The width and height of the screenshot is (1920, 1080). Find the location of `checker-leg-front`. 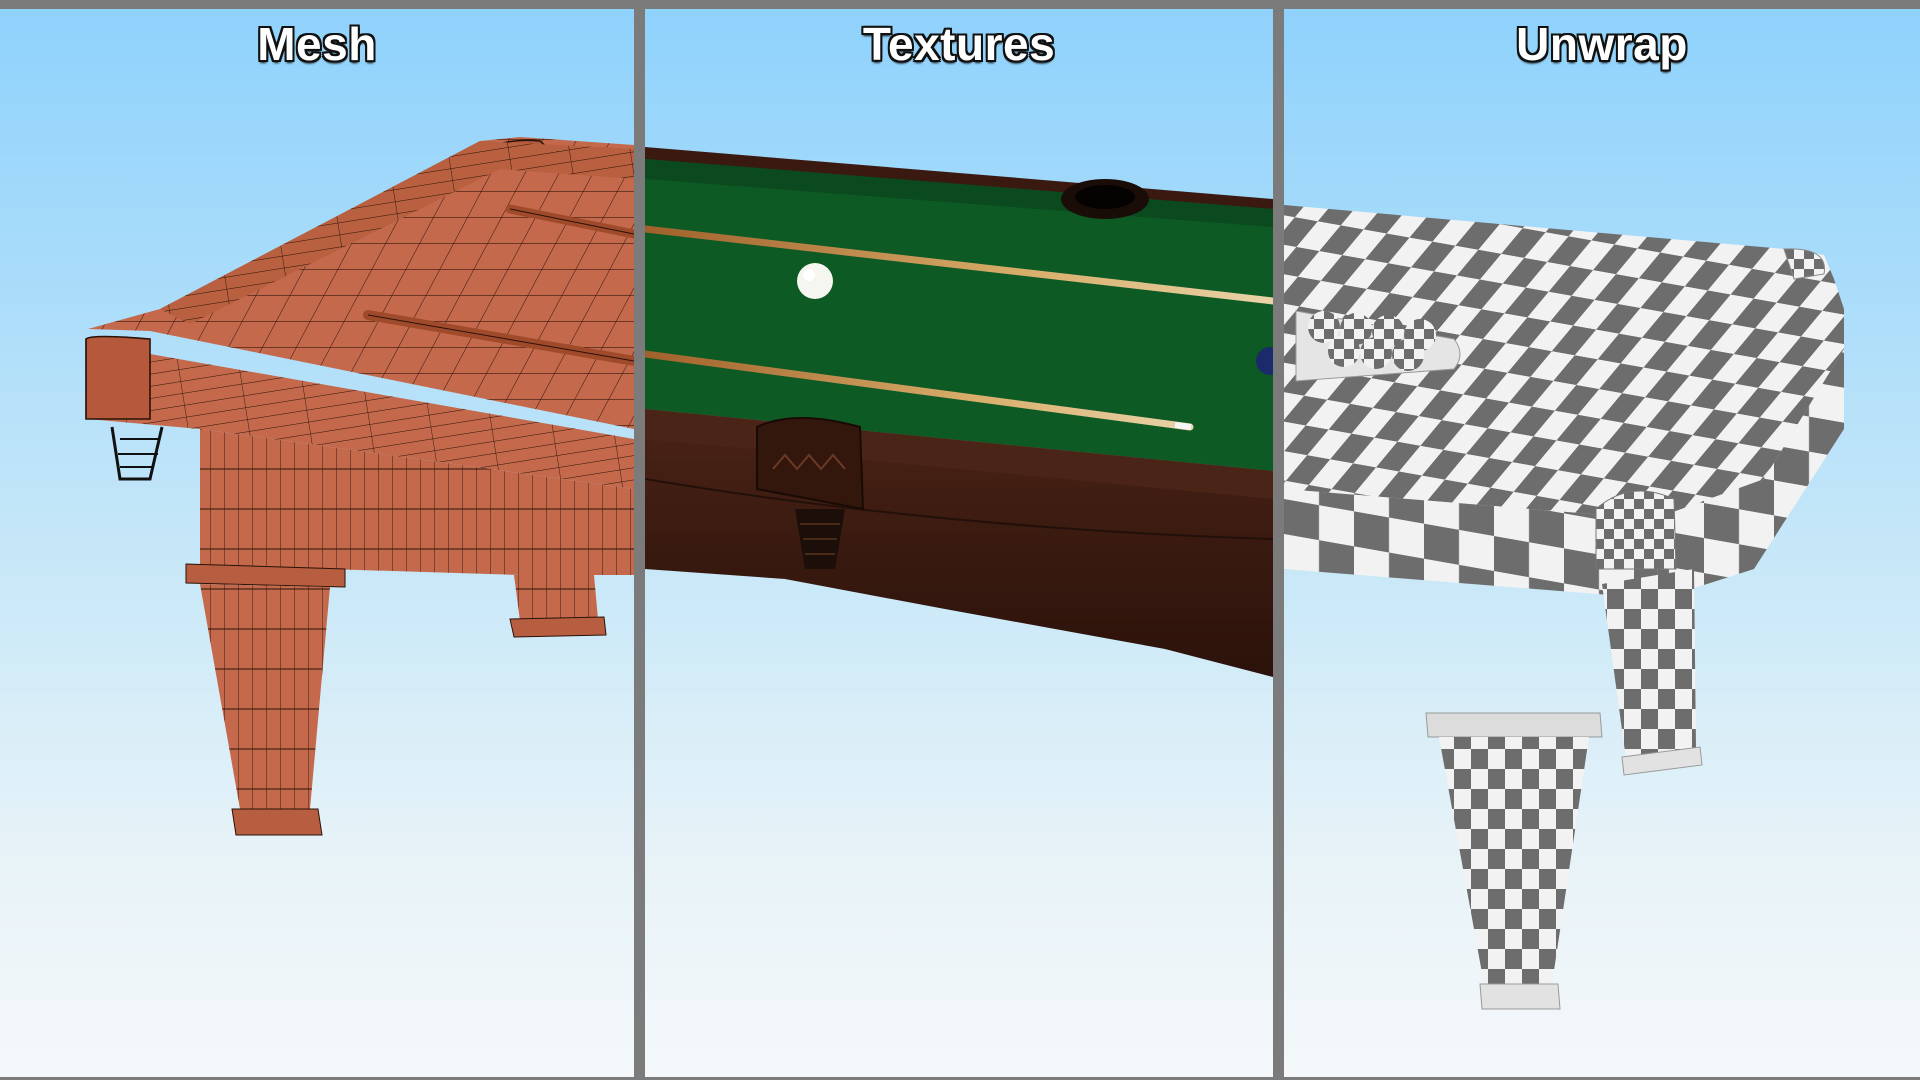

checker-leg-front is located at coordinates (1514, 861).